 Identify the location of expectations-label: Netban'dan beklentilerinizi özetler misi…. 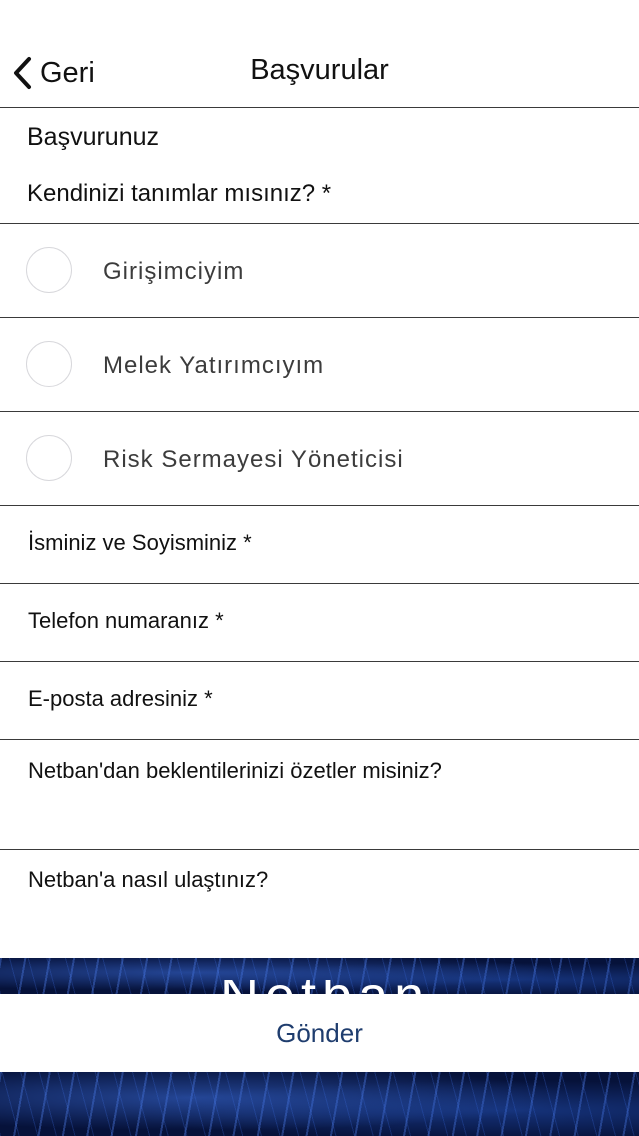
(235, 770).